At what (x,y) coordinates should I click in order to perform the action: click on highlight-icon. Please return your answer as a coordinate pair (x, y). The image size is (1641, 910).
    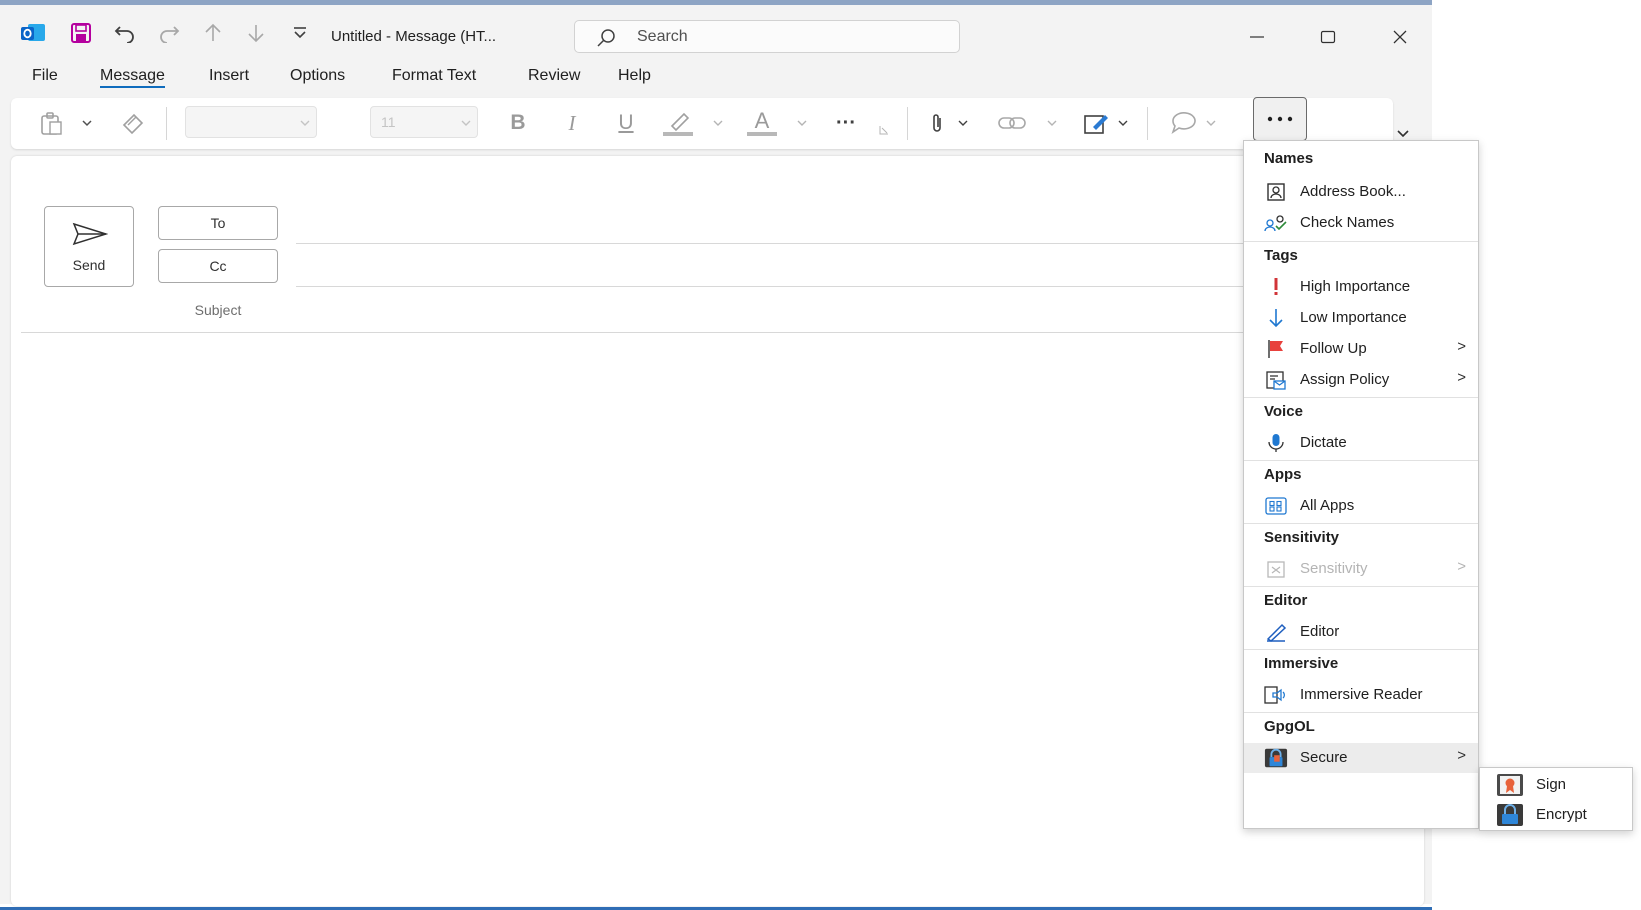
    Looking at the image, I should click on (678, 123).